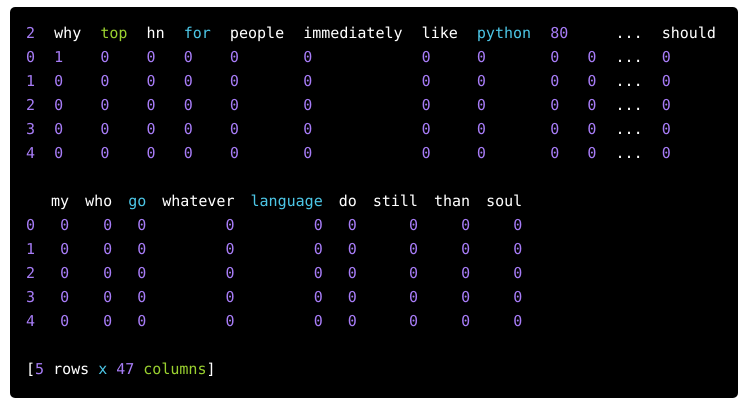  Describe the element at coordinates (689, 33) in the screenshot. I see `column-header: should` at that location.